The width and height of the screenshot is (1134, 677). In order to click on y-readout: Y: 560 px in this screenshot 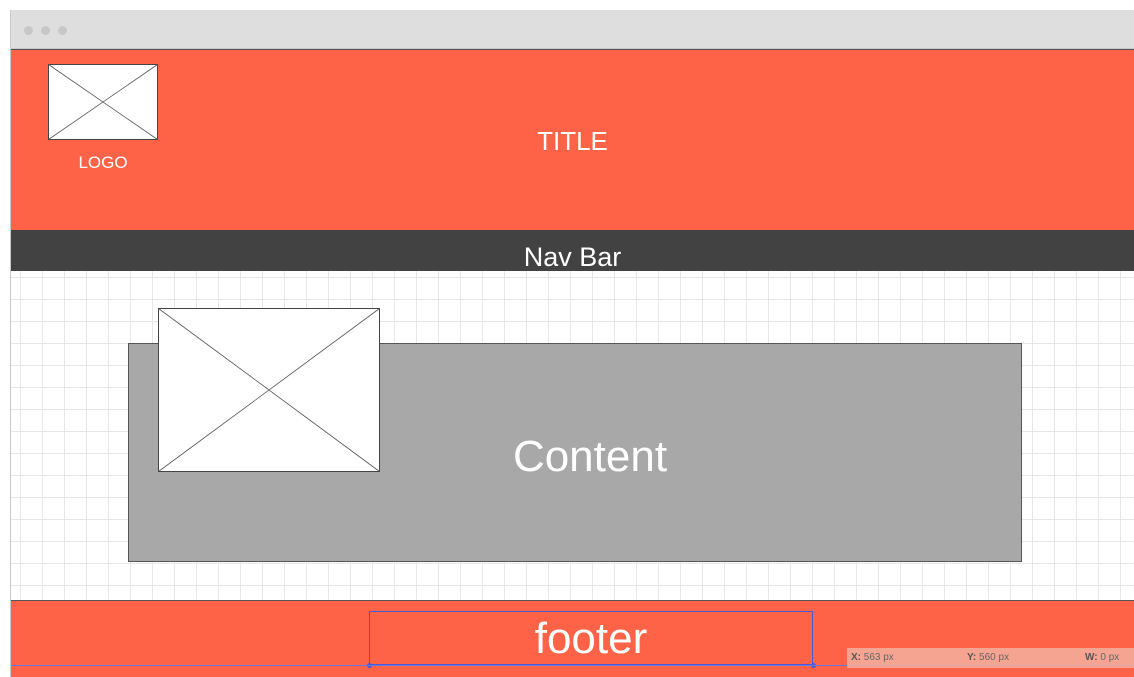, I will do `click(988, 657)`.